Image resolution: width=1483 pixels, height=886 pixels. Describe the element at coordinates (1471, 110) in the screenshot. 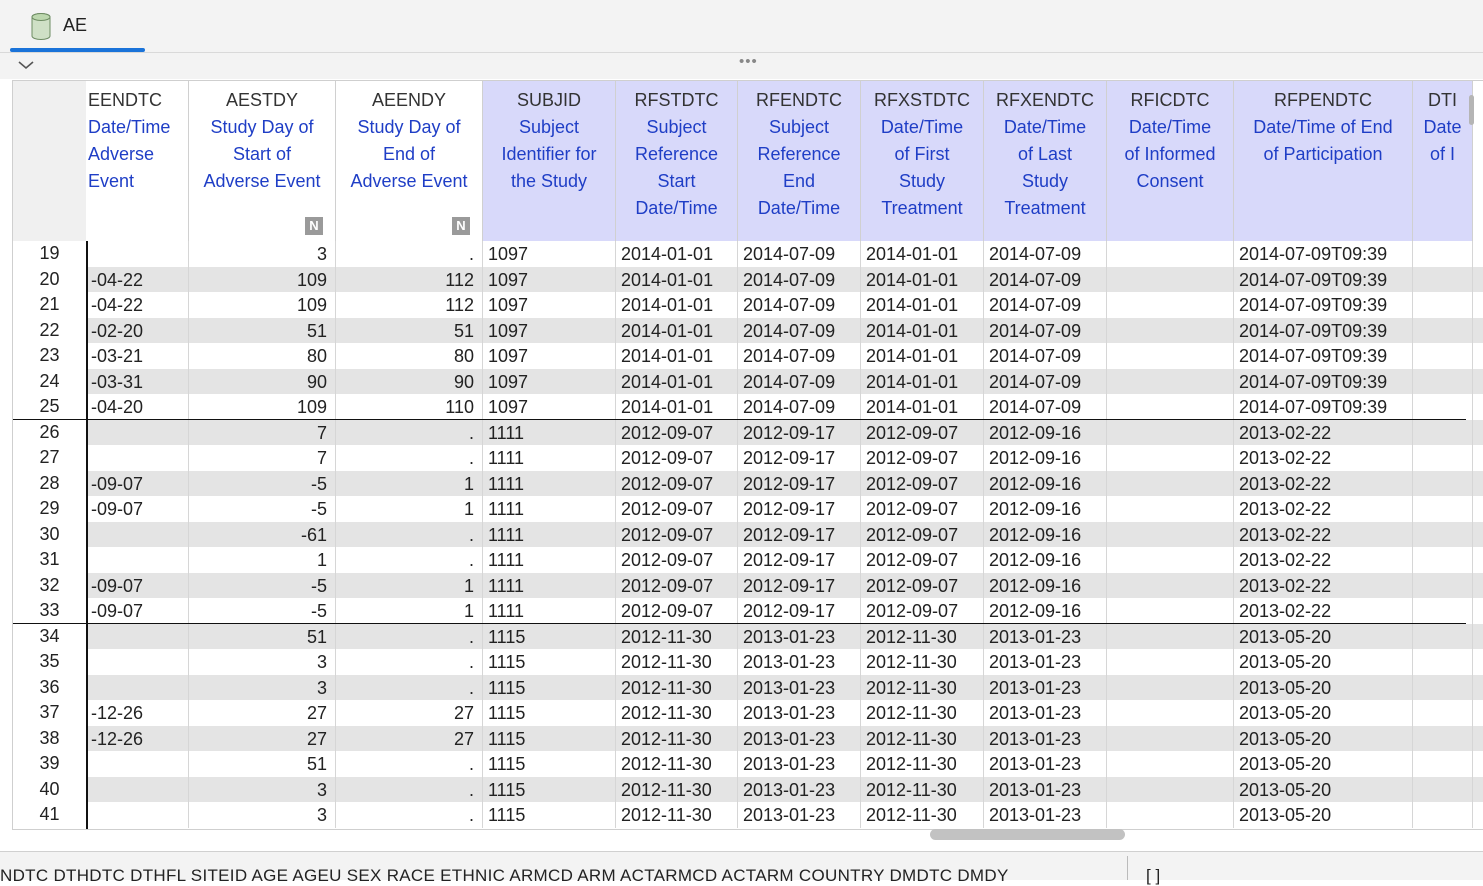

I see `vertical-scrollbar-thumb` at that location.